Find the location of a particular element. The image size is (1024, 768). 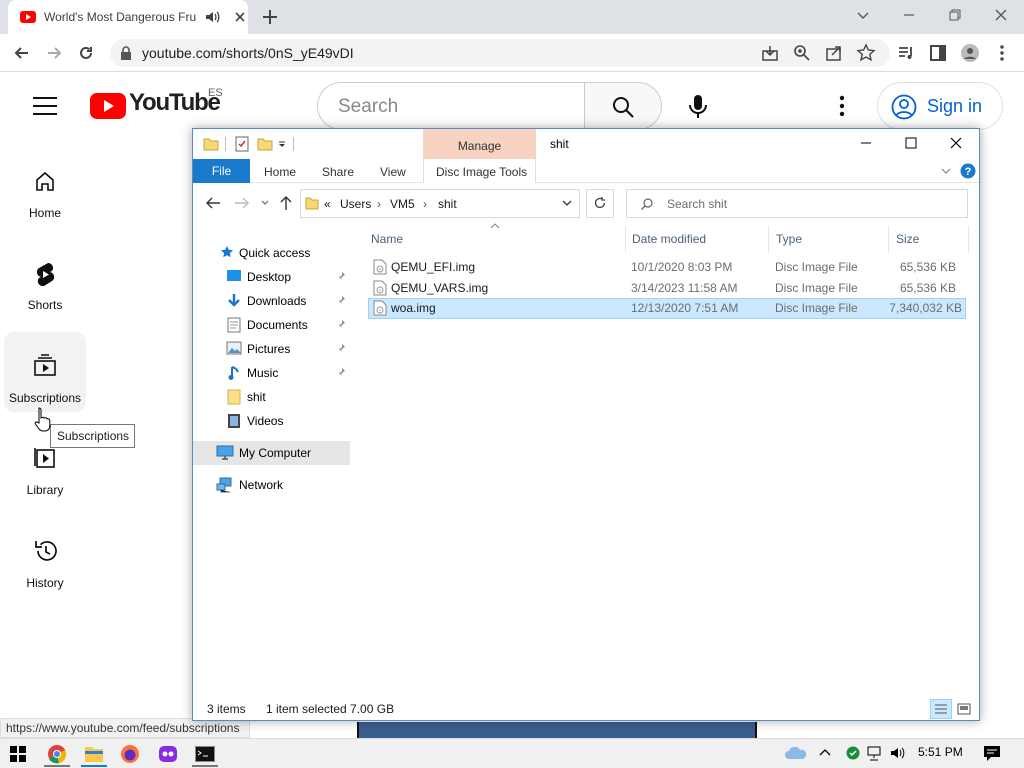

file-explorer-taskbar-icon is located at coordinates (94, 754).